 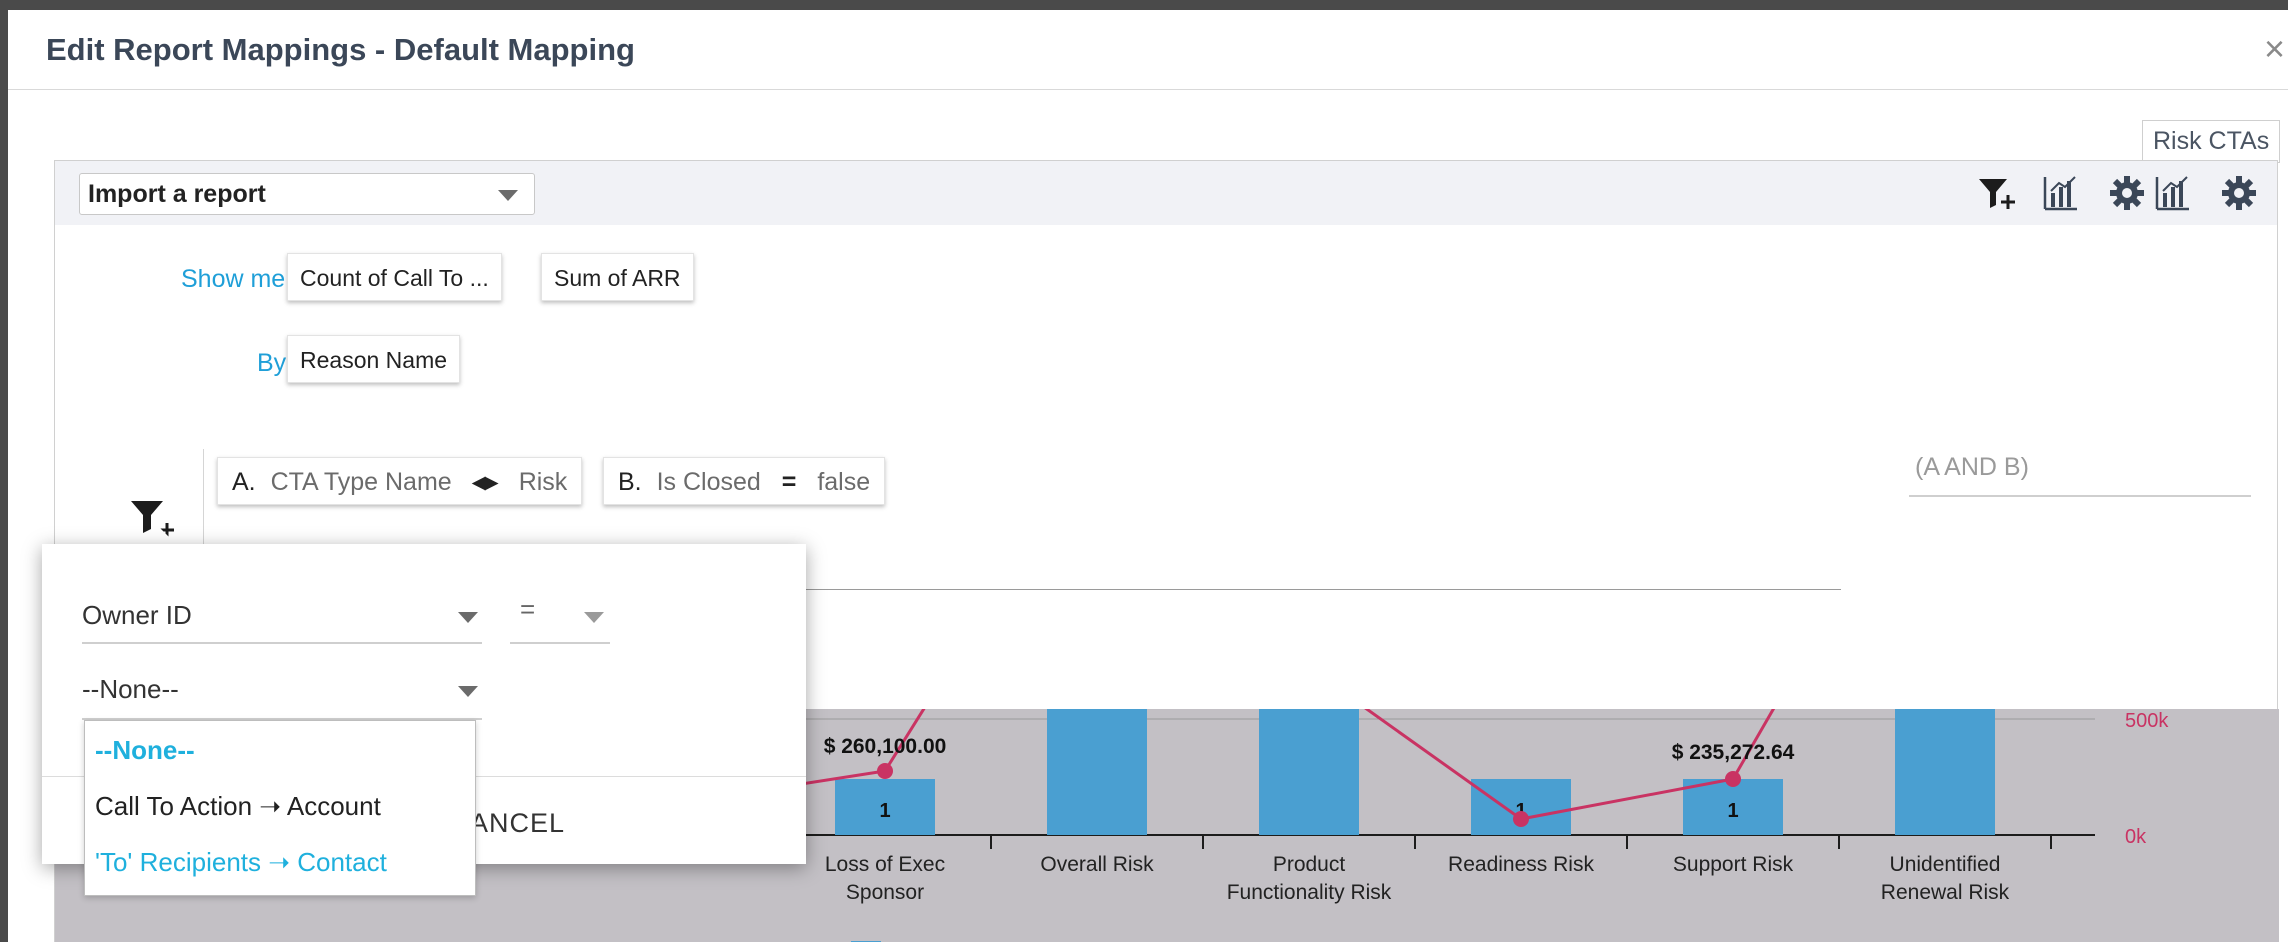 I want to click on filter-value: Risk, so click(x=543, y=482).